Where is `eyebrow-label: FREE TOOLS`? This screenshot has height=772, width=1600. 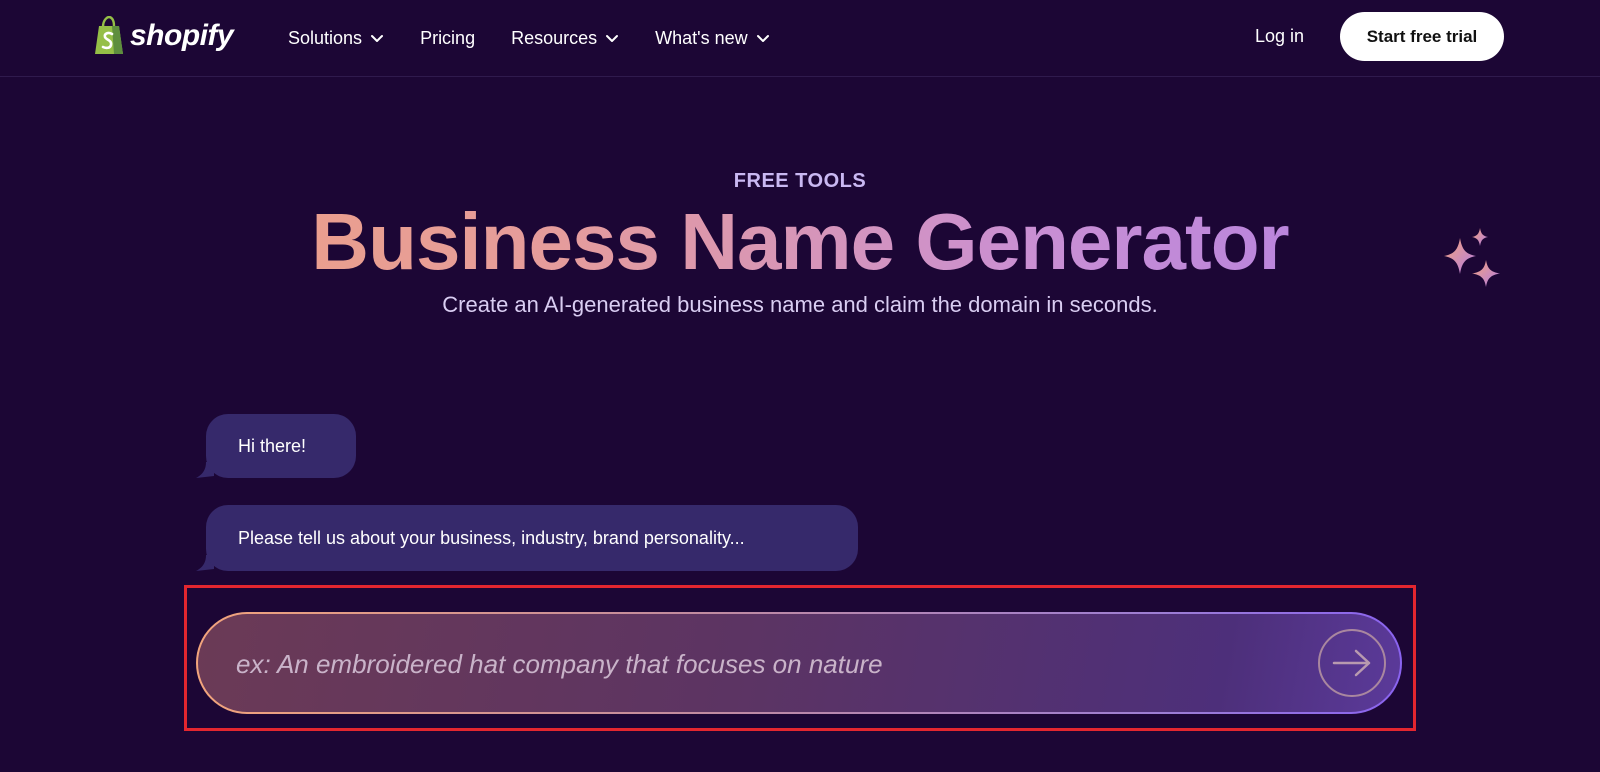
eyebrow-label: FREE TOOLS is located at coordinates (800, 181).